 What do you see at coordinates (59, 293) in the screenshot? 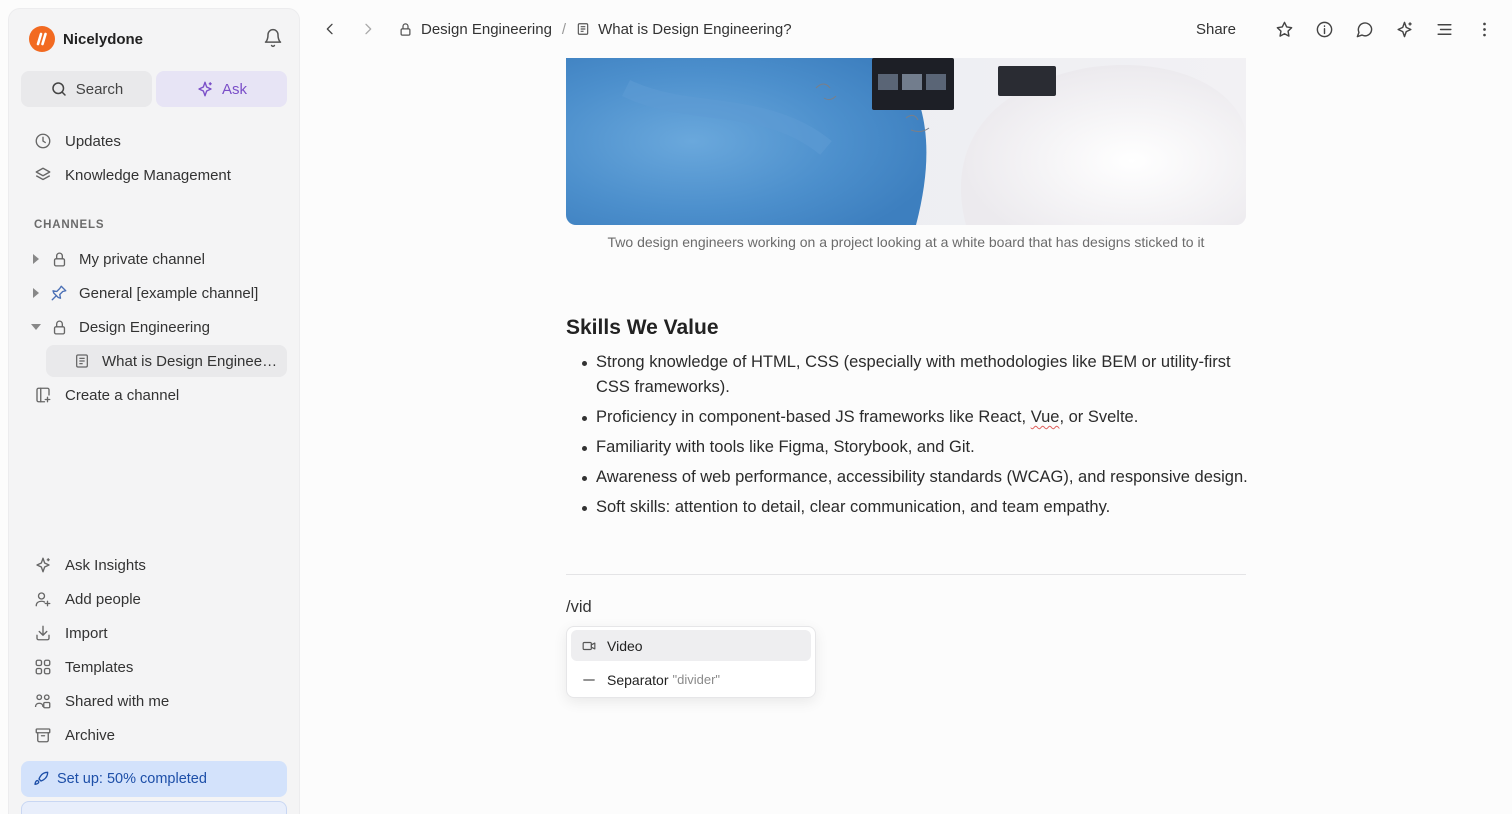
I see `pin-icon` at bounding box center [59, 293].